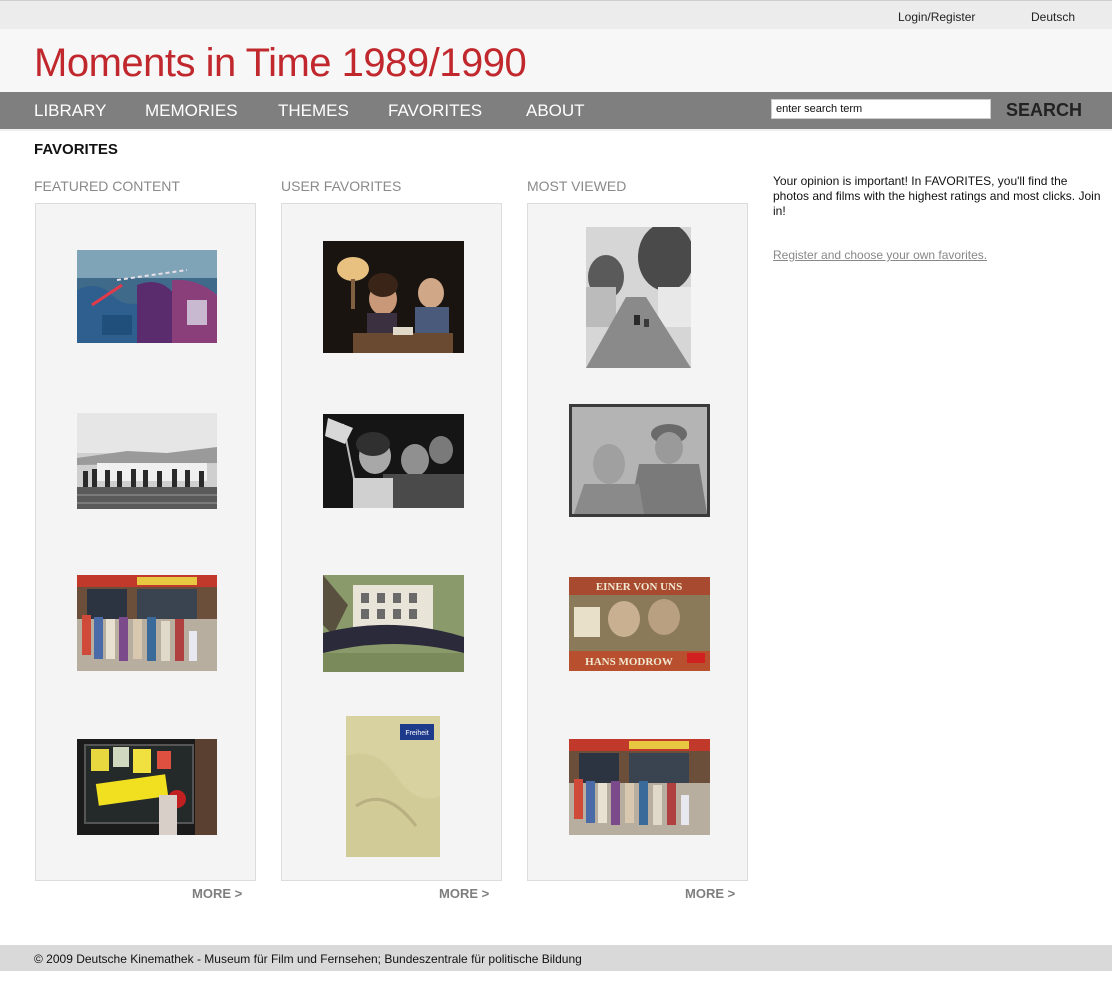 This screenshot has width=1112, height=987. What do you see at coordinates (936, 17) in the screenshot?
I see `login-register-link: Login/Register` at bounding box center [936, 17].